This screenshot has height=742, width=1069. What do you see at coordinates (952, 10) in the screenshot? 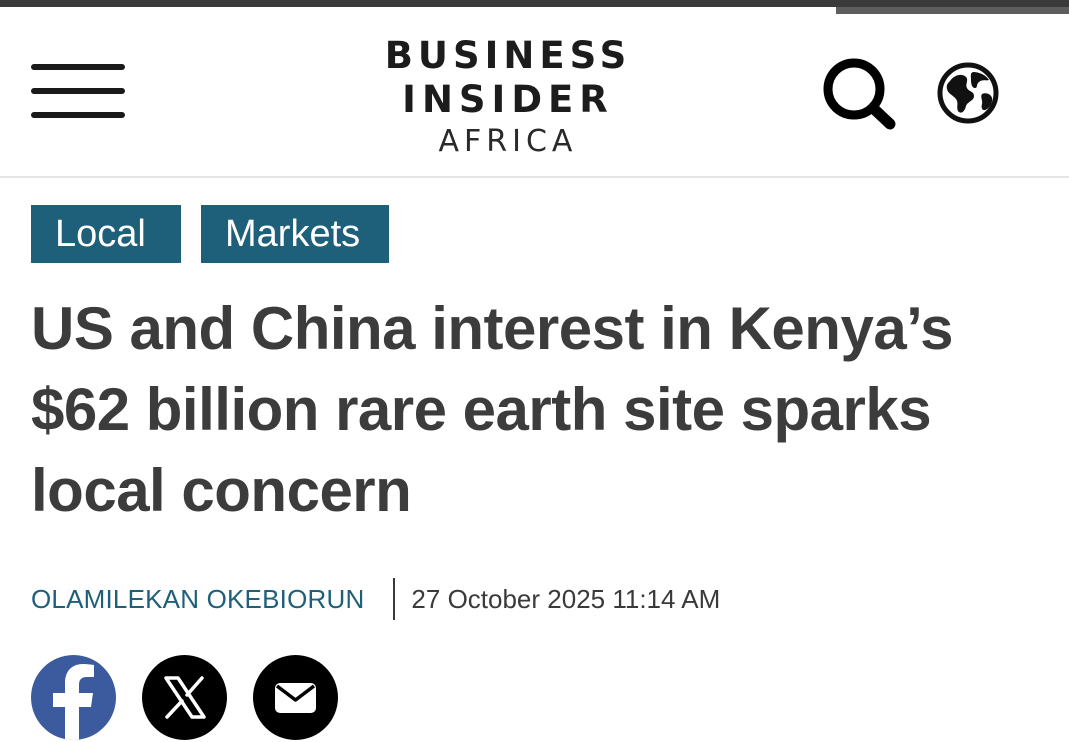
I see `top-strip-progress` at bounding box center [952, 10].